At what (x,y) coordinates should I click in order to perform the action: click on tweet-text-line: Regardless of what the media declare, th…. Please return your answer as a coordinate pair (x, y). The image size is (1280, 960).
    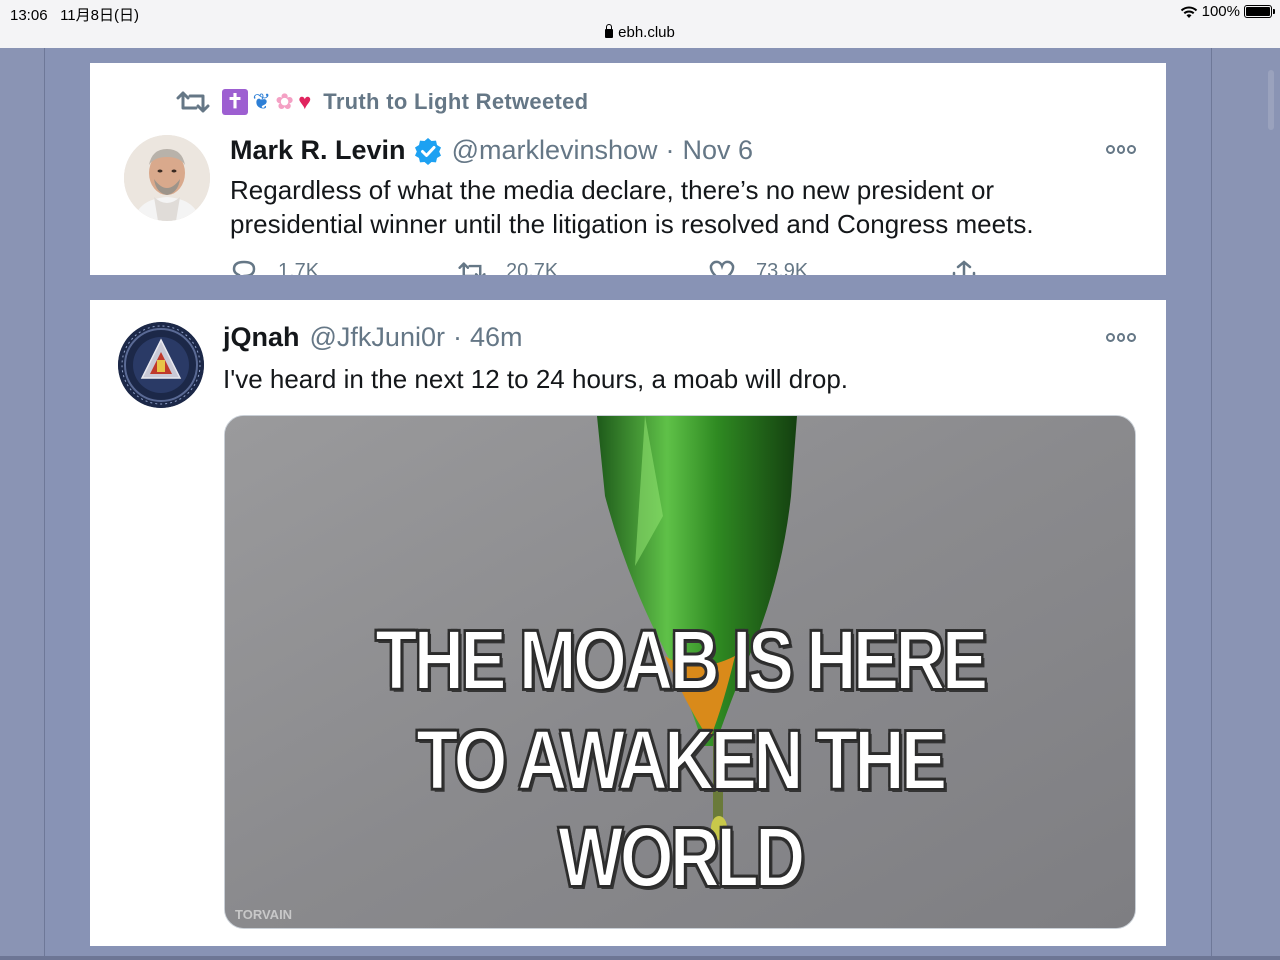
    Looking at the image, I should click on (612, 190).